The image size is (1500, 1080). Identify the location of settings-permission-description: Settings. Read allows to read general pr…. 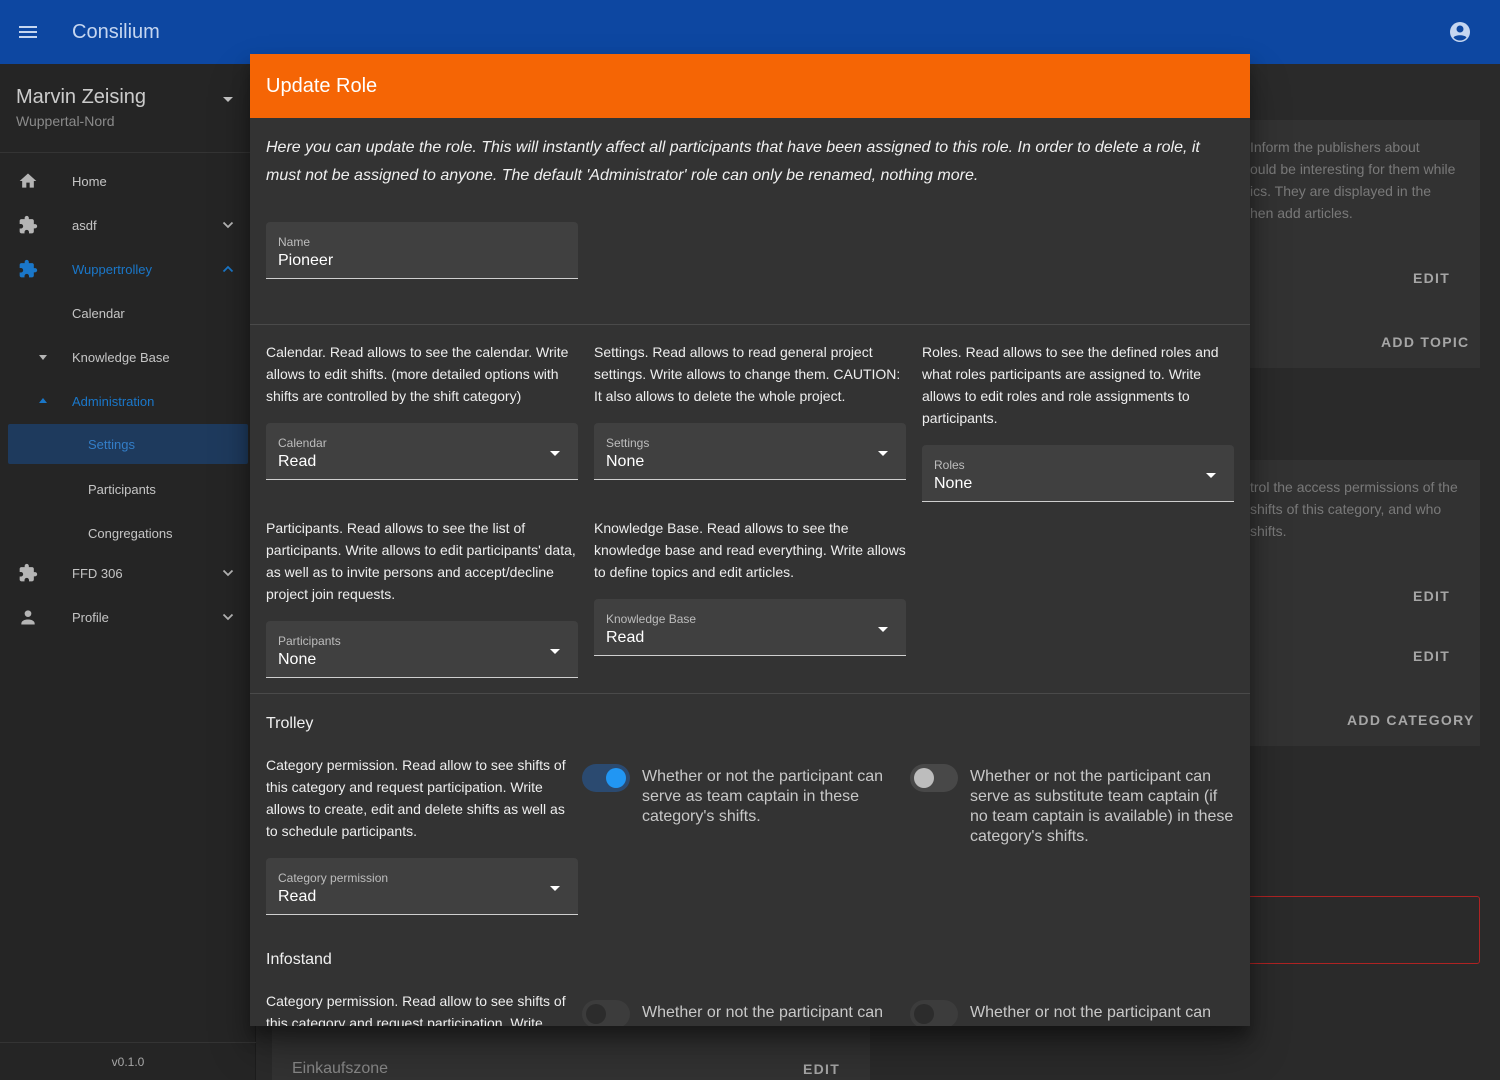
(747, 374).